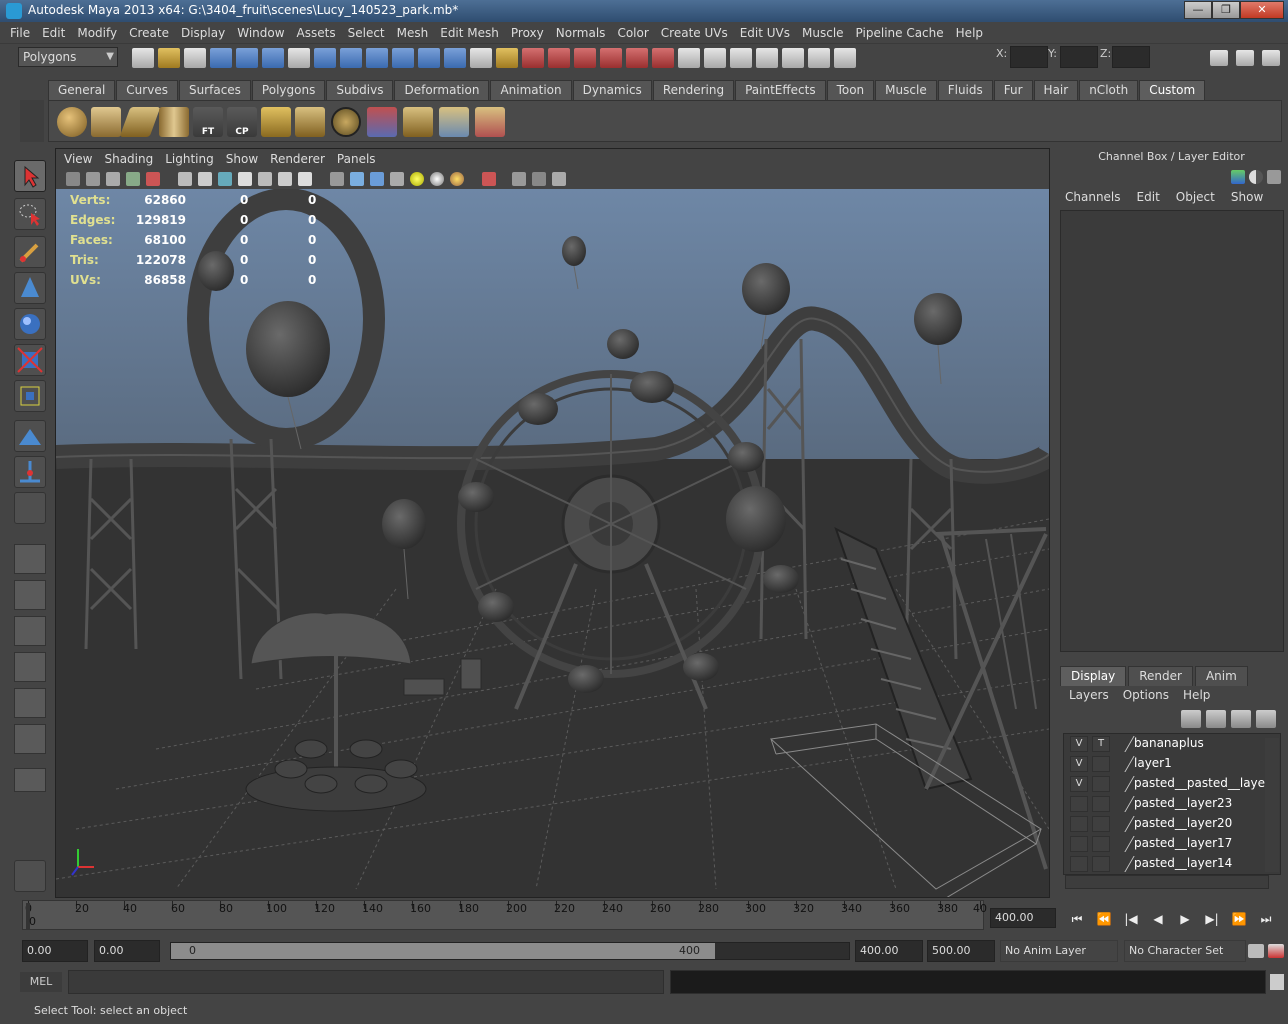 This screenshot has width=1288, height=1024. Describe the element at coordinates (1195, 197) in the screenshot. I see `cb-menu-object: Object` at that location.